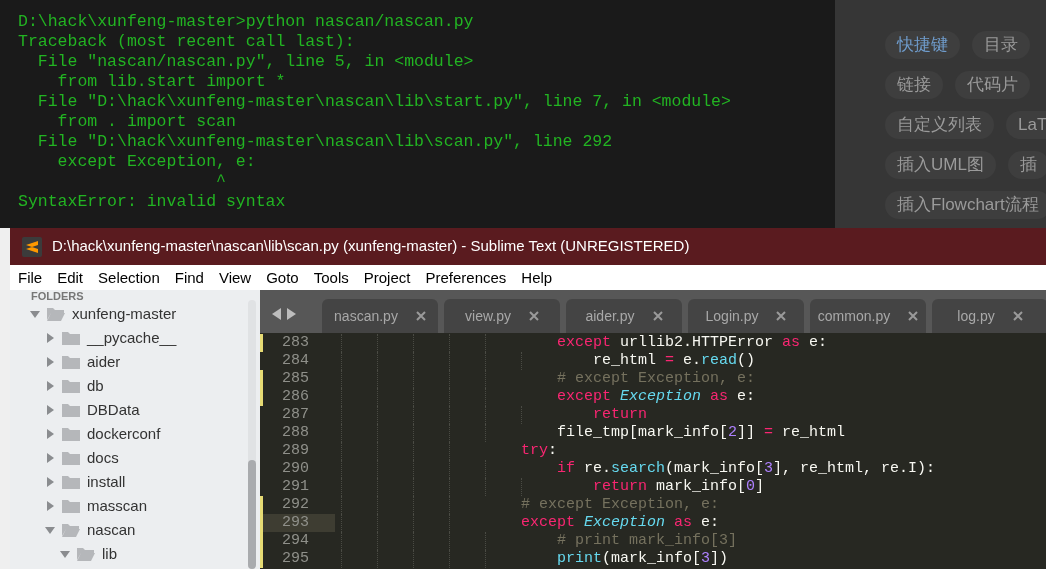 The width and height of the screenshot is (1046, 569). Describe the element at coordinates (32, 246) in the screenshot. I see `app-logo-icon` at that location.